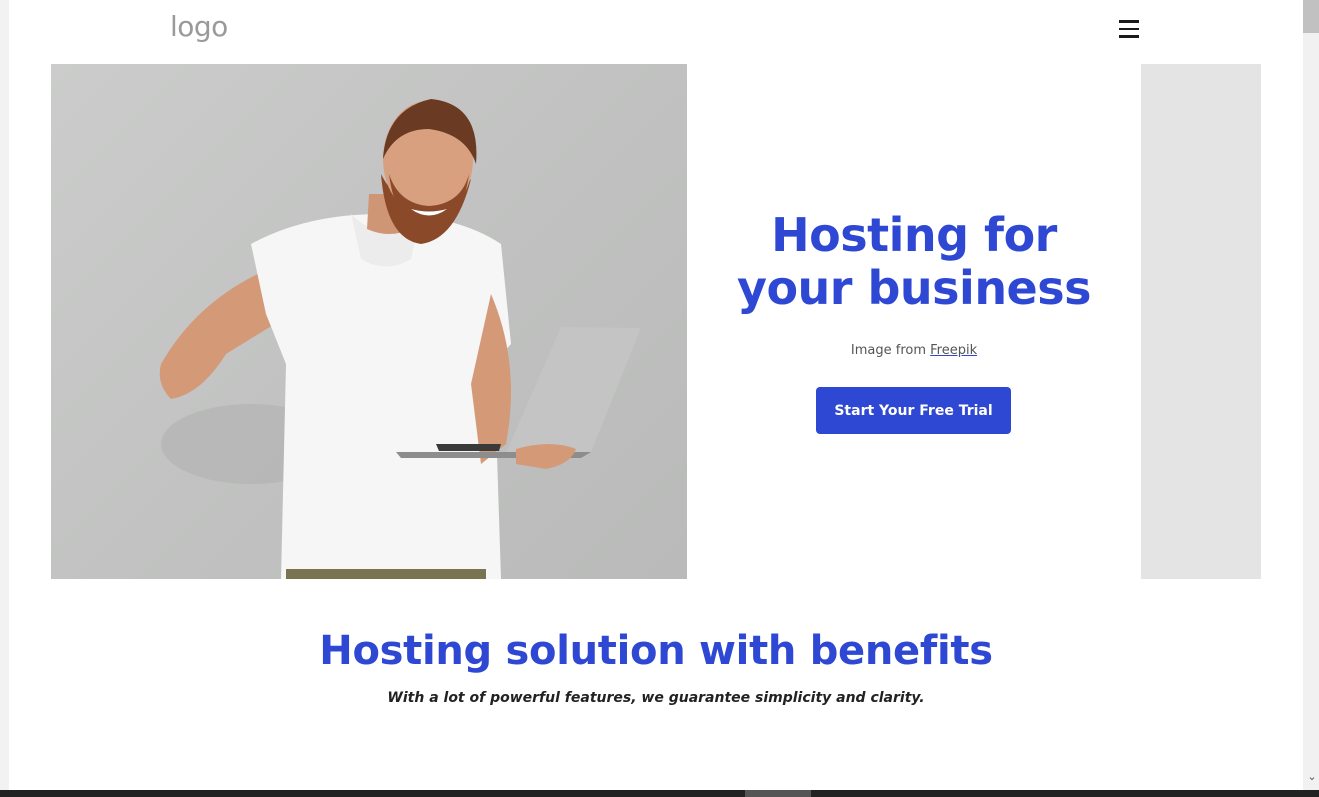 This screenshot has width=1319, height=797. What do you see at coordinates (778, 793) in the screenshot?
I see `horizontal-scrollbar-thumb` at bounding box center [778, 793].